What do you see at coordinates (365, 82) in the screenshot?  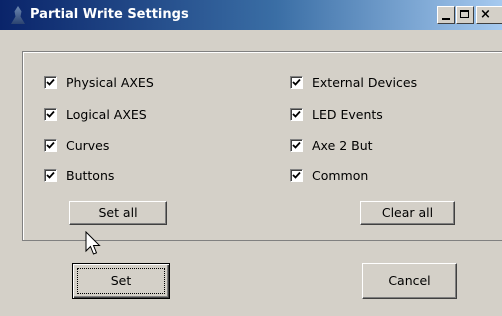 I see `checkbox-label: External Devices` at bounding box center [365, 82].